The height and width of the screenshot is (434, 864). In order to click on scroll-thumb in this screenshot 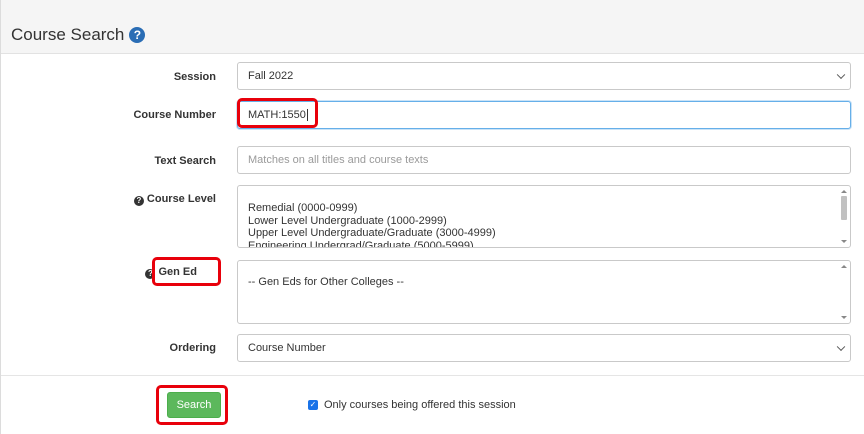, I will do `click(844, 208)`.